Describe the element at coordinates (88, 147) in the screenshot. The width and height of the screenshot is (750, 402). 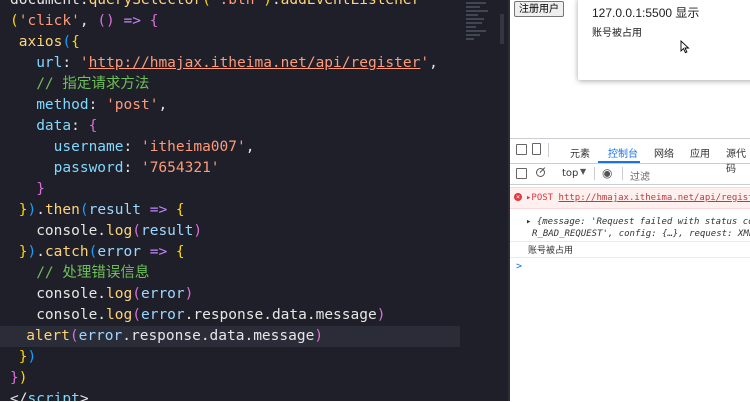
I see `code-token: username` at that location.